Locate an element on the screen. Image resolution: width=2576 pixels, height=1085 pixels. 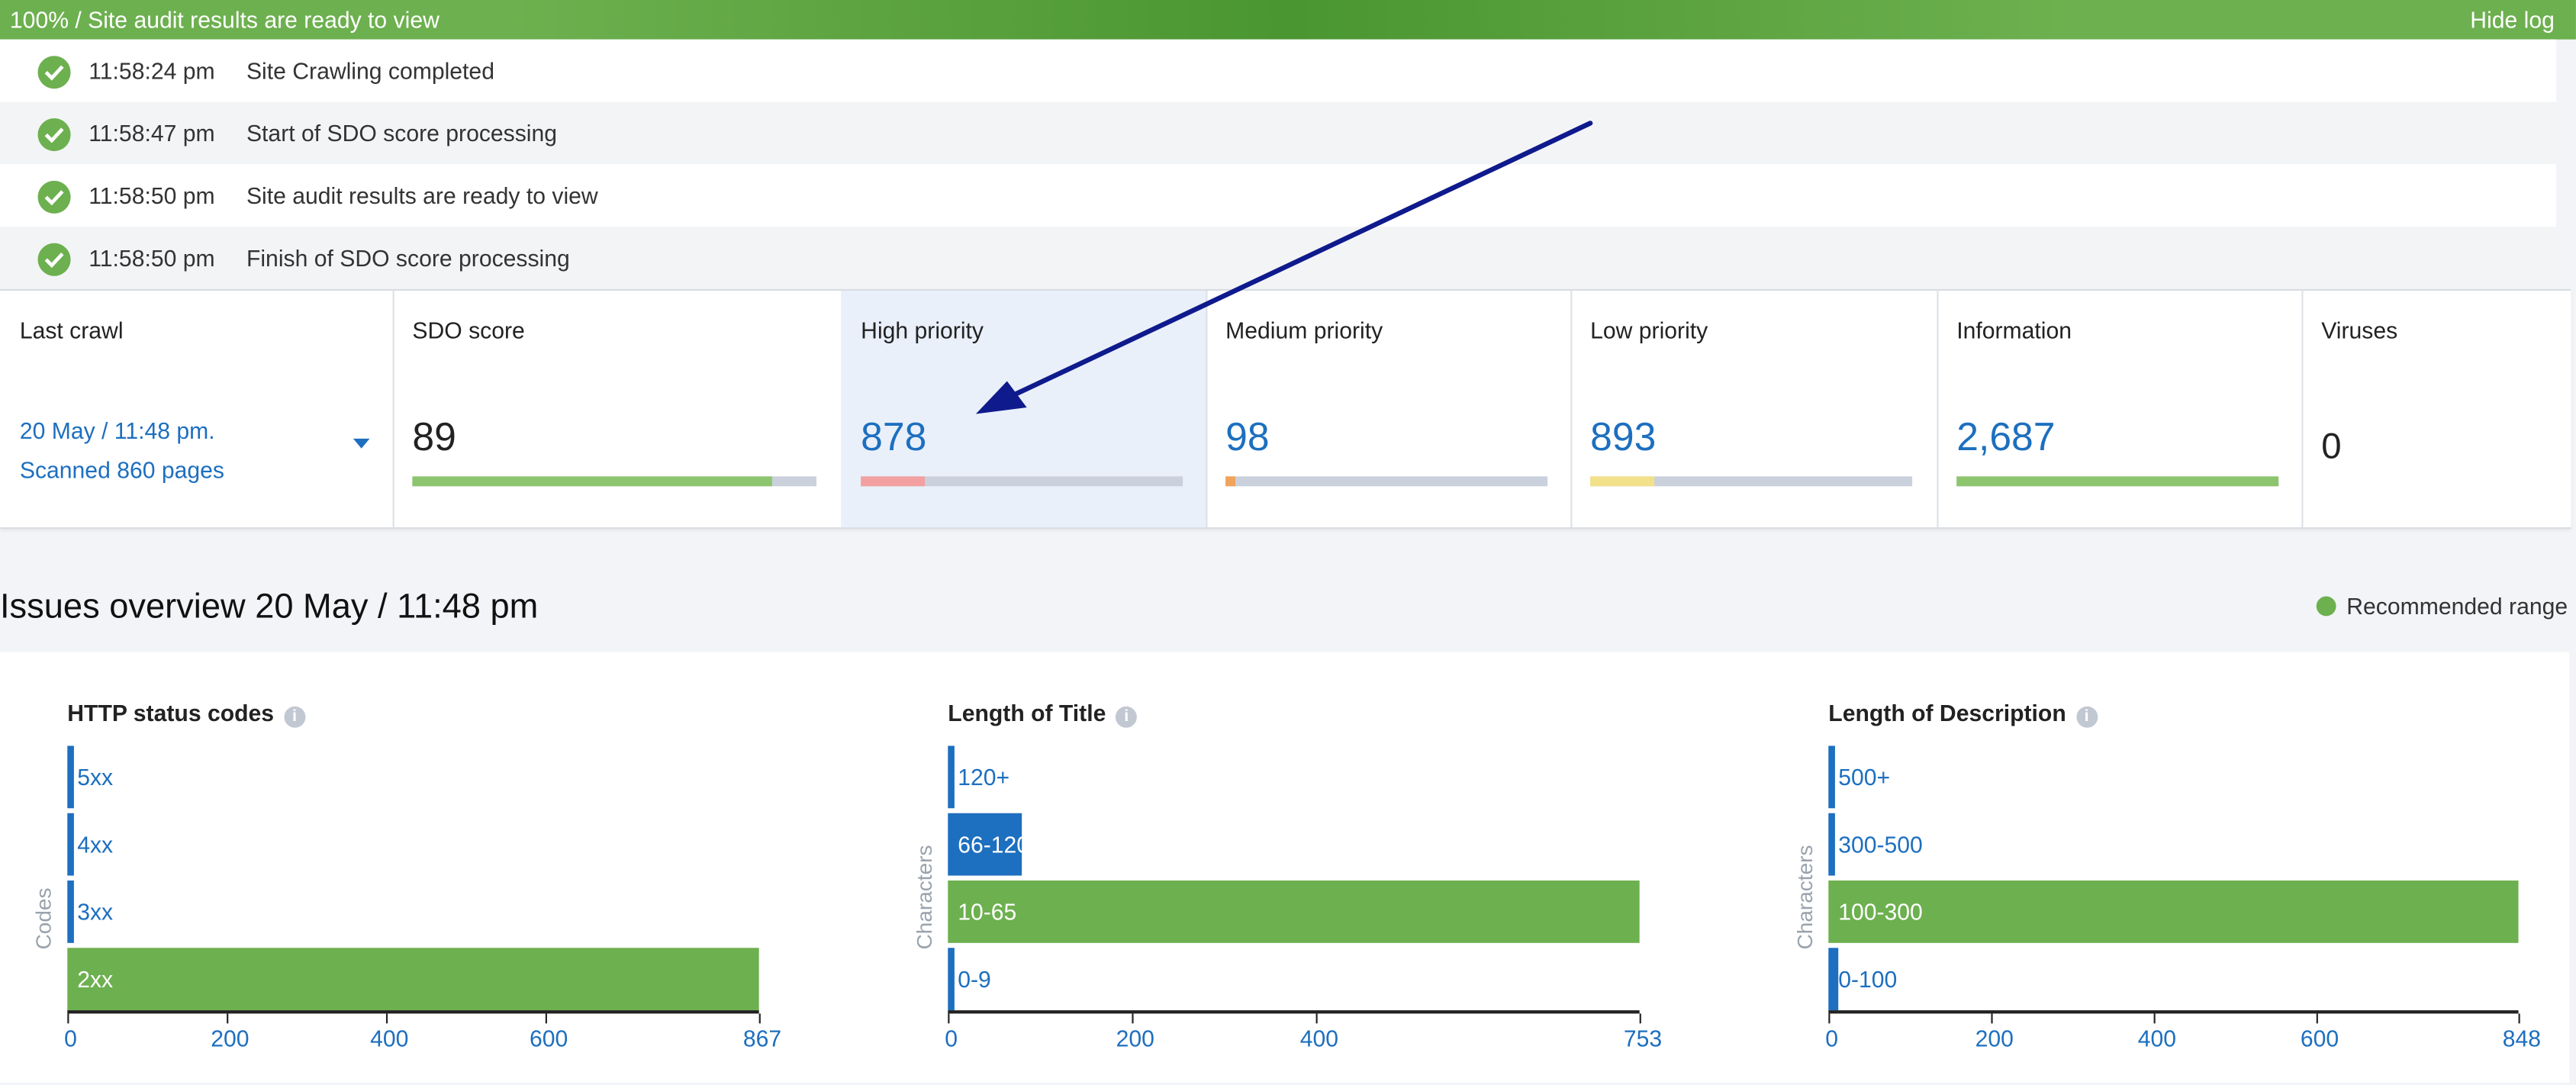
category-label: 3xx is located at coordinates (95, 912).